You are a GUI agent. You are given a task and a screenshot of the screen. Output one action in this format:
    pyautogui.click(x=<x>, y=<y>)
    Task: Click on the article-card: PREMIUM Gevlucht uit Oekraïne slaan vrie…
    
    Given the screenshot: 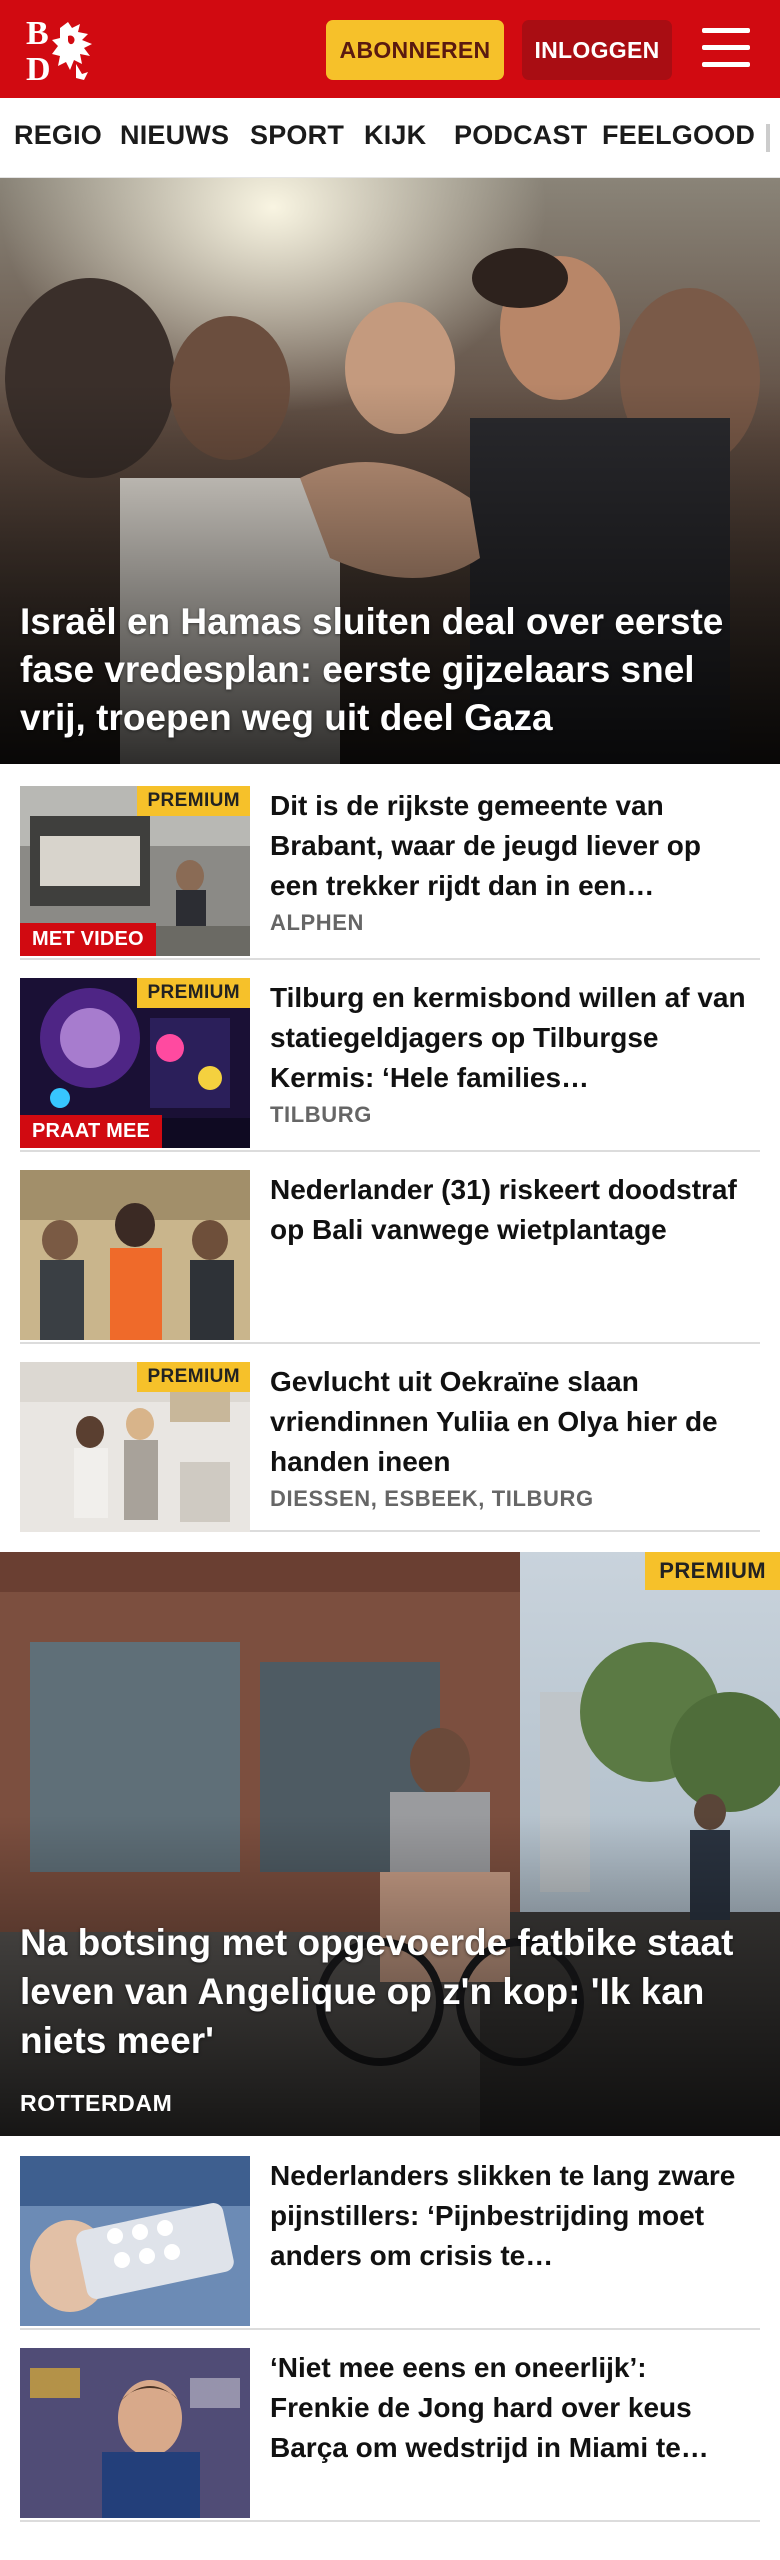 What is the action you would take?
    pyautogui.click(x=390, y=1447)
    